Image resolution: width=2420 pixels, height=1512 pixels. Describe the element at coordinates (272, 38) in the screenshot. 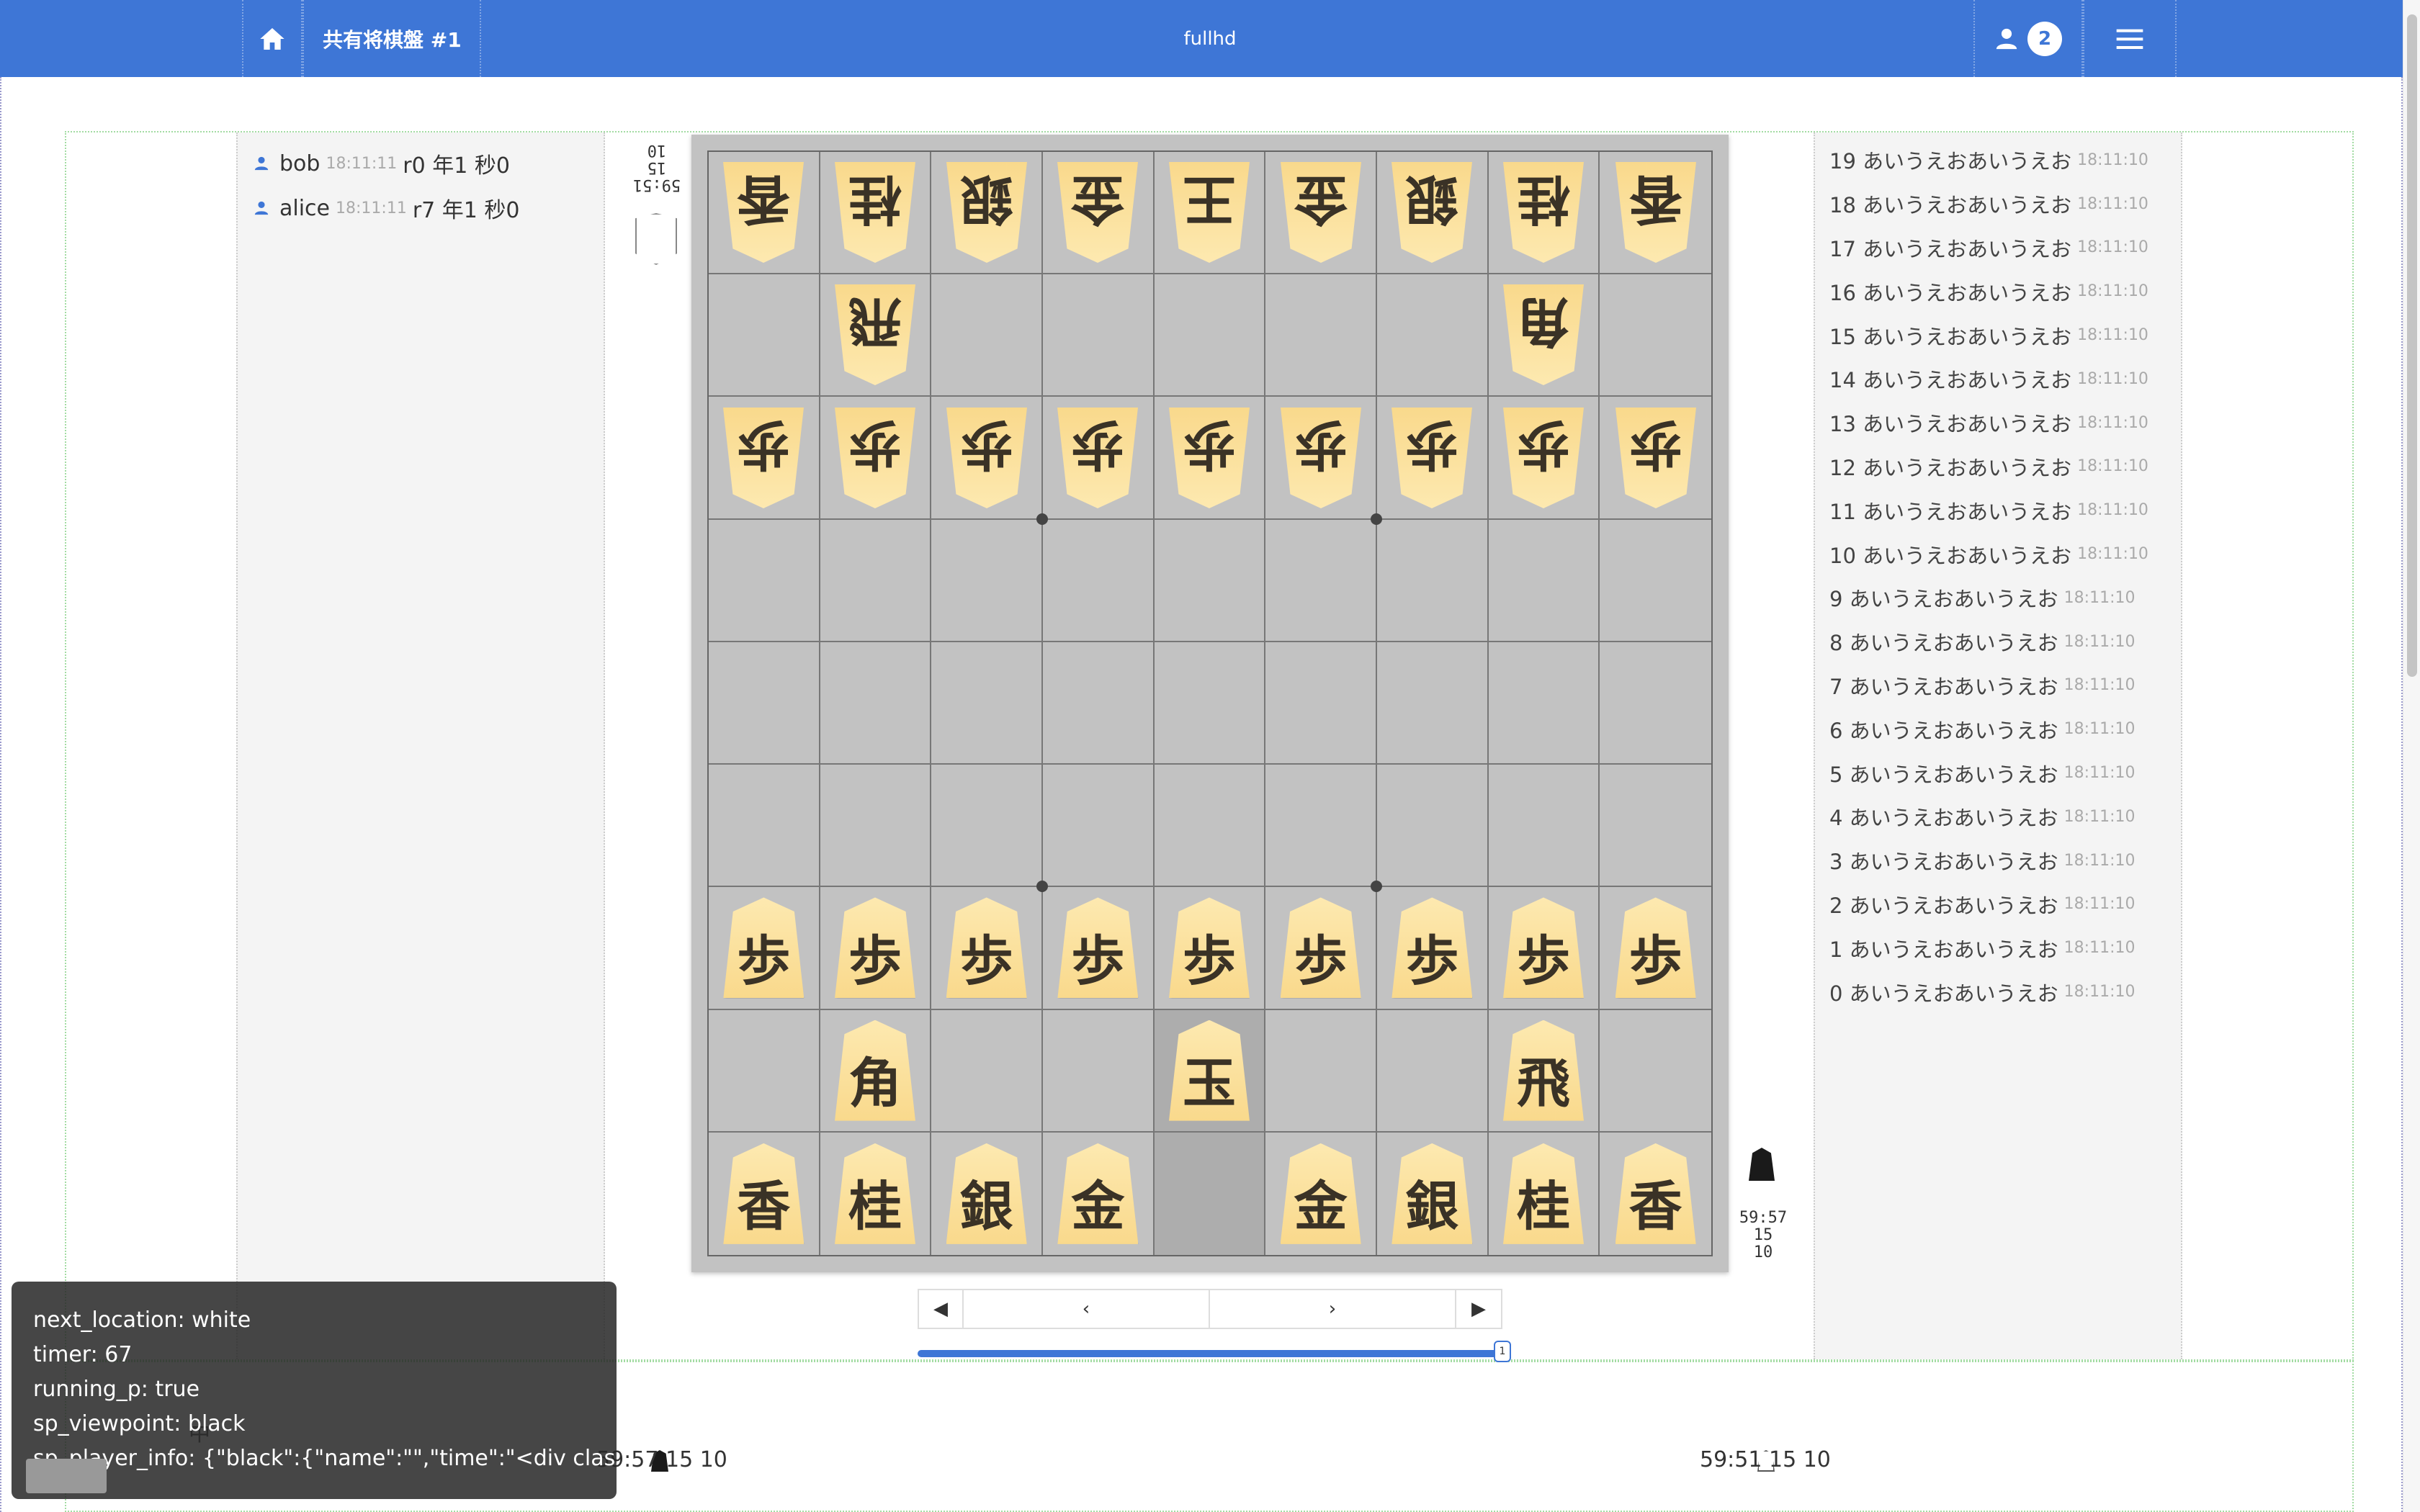

I see `home-button` at that location.